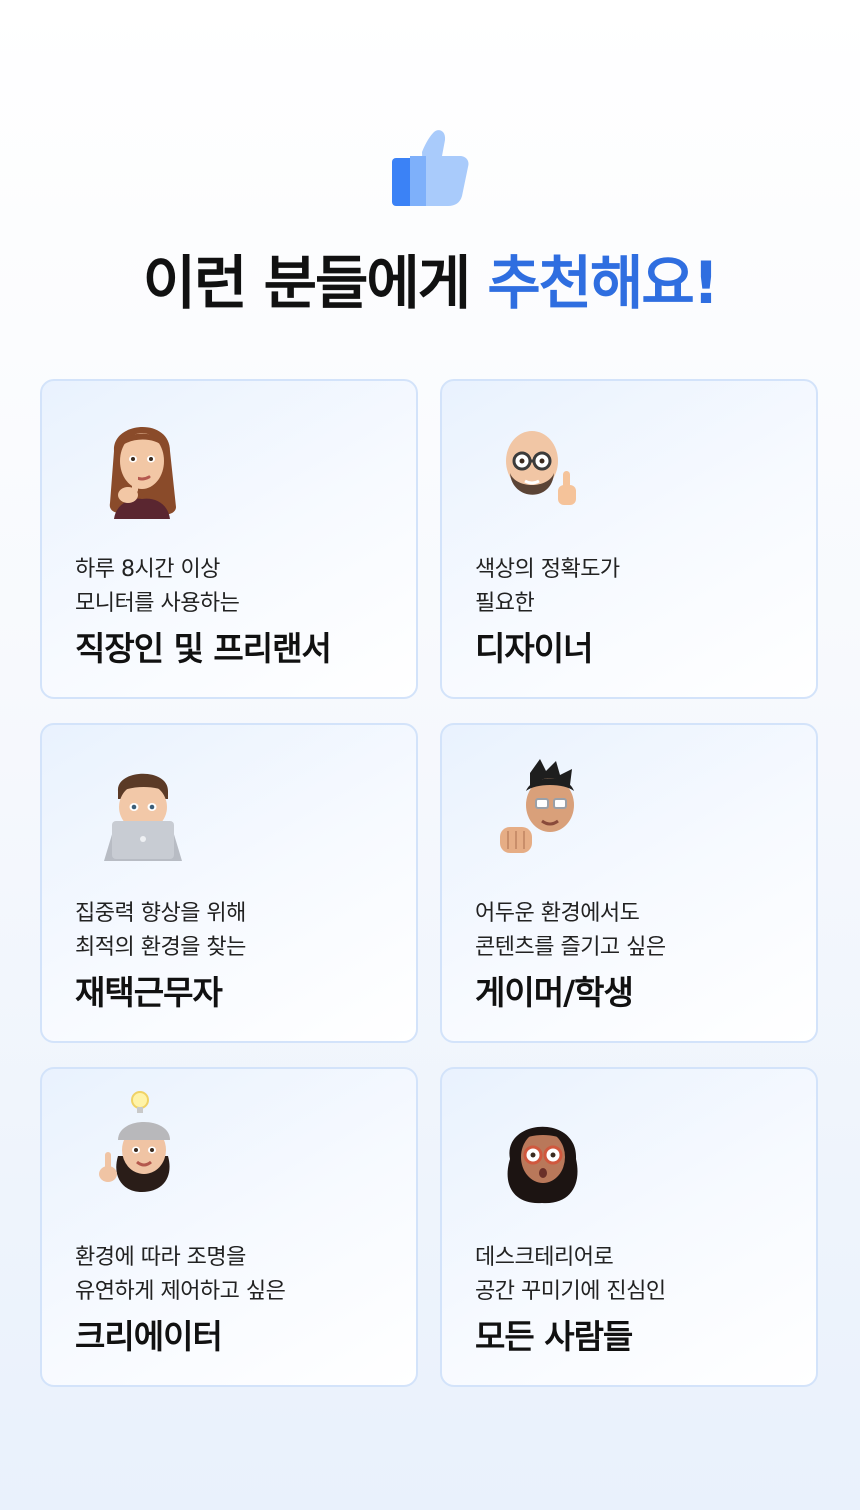 This screenshot has width=860, height=1510. I want to click on woman-glasses-surprised-avatar, so click(542, 1165).